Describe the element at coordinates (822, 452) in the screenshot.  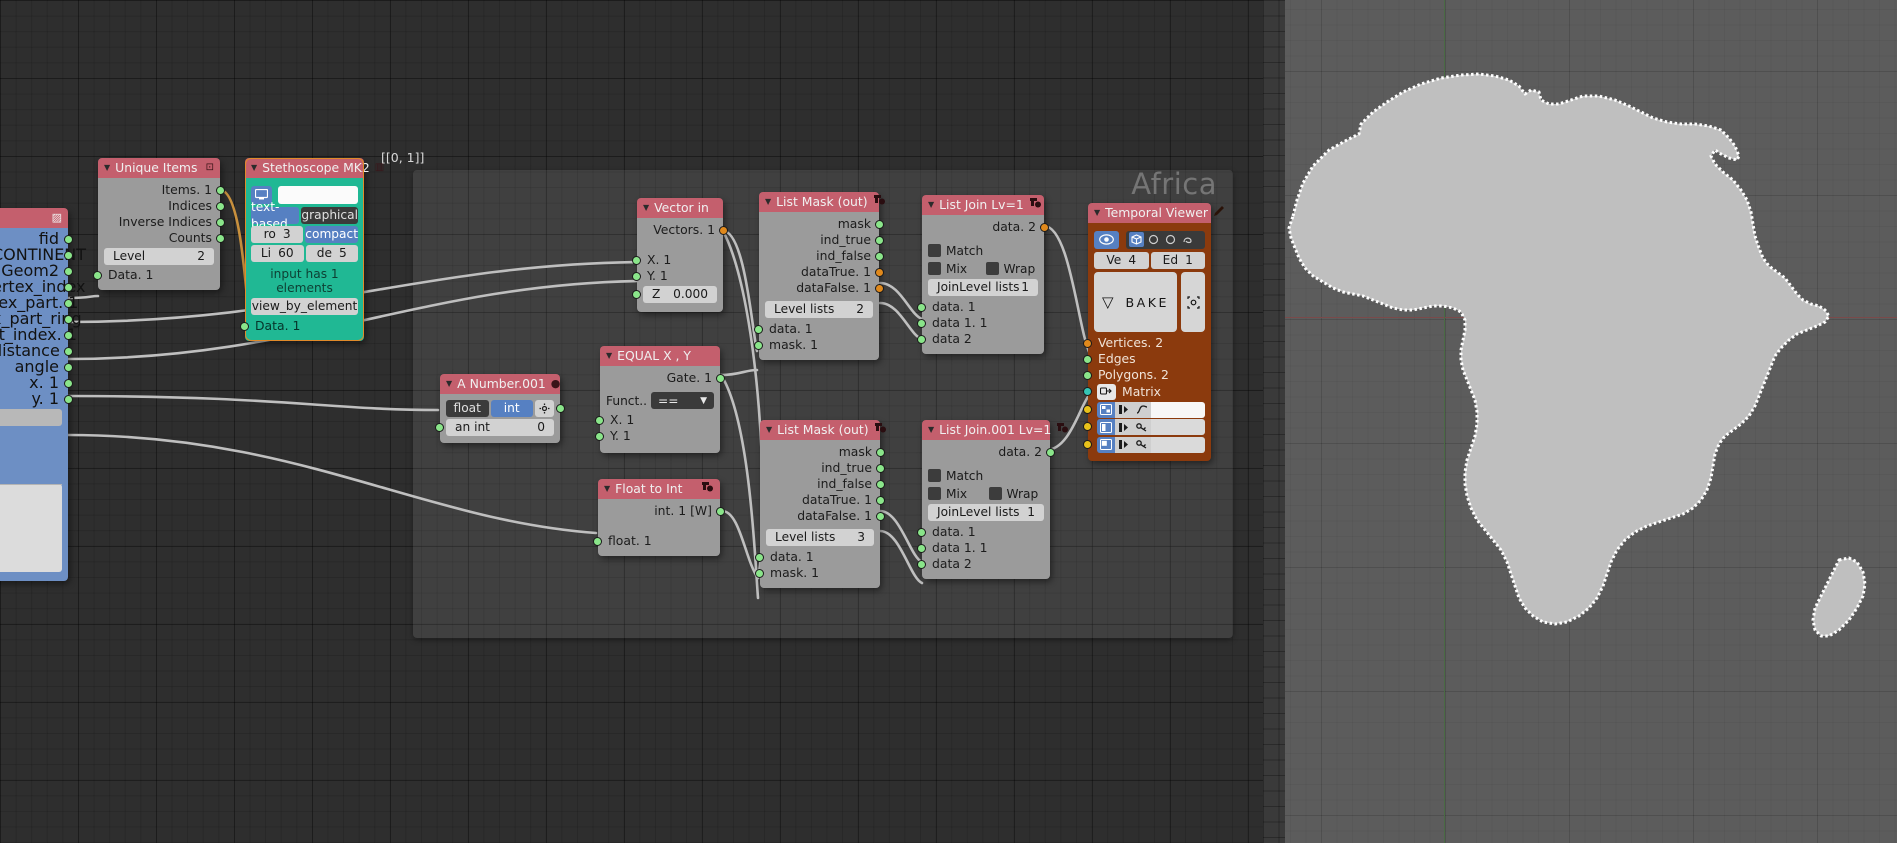
I see `output-row: mask` at that location.